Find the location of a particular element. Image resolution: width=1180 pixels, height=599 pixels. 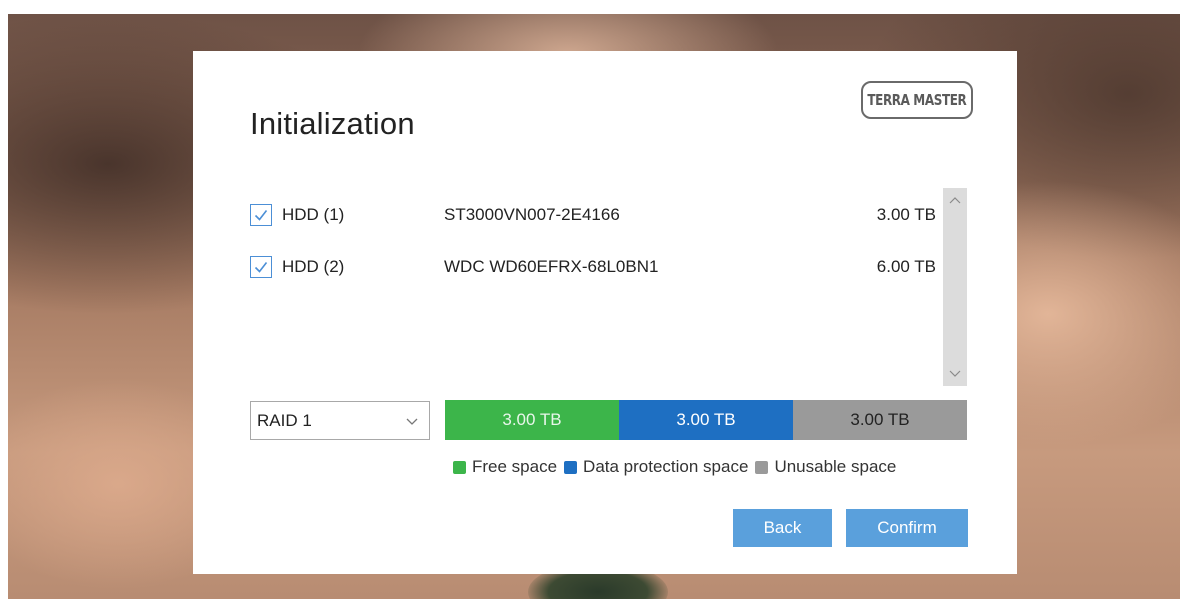

disk-1-checkbox is located at coordinates (261, 215).